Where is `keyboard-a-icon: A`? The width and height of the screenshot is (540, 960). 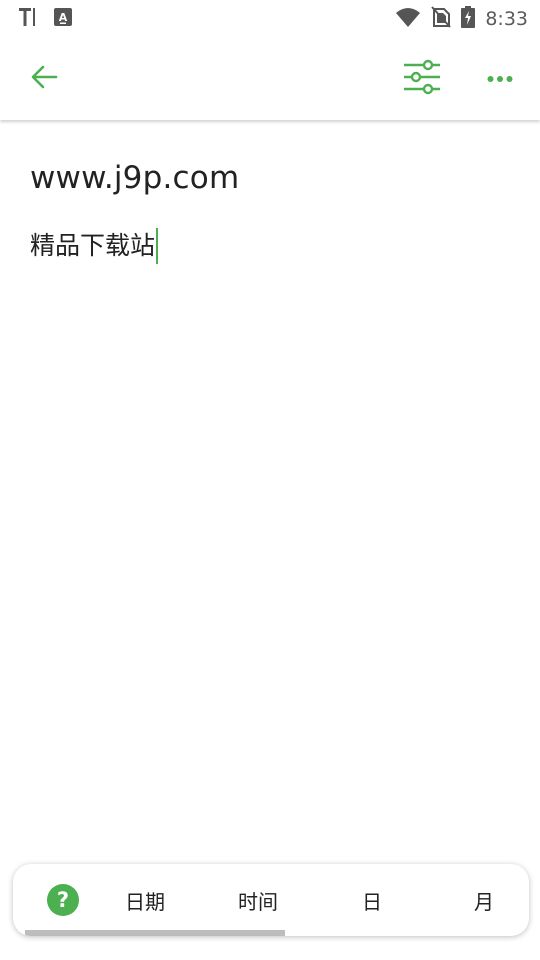 keyboard-a-icon: A is located at coordinates (63, 19).